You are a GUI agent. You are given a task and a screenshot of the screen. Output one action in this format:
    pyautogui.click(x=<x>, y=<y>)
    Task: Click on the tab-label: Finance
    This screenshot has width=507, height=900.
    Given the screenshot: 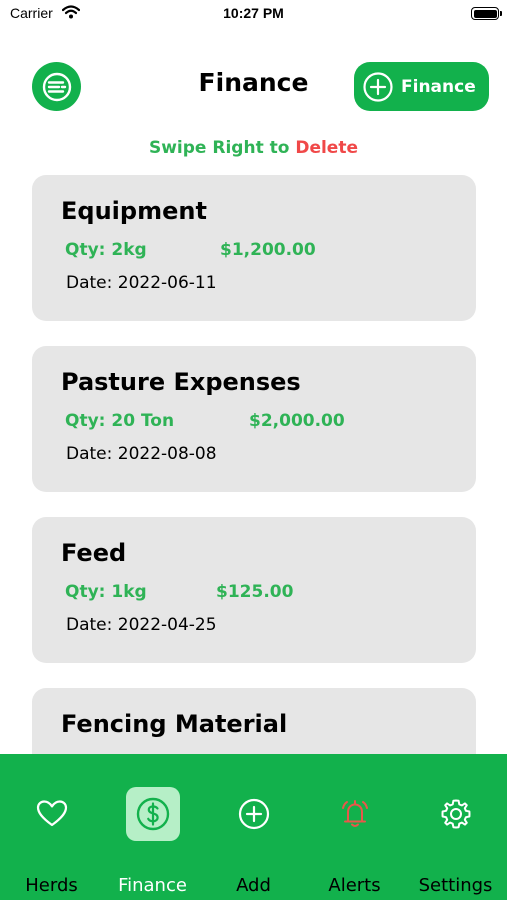 What is the action you would take?
    pyautogui.click(x=152, y=885)
    